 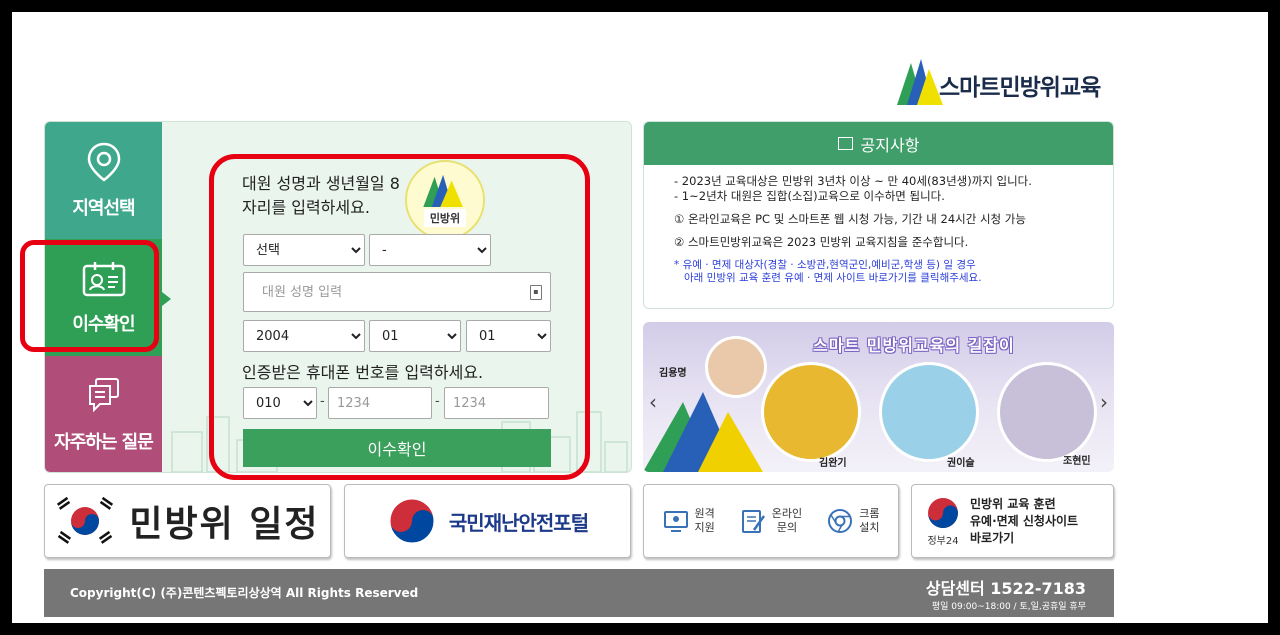 I want to click on phone-title: 인증받은 휴대폰 번호를 입력하세요., so click(x=363, y=372).